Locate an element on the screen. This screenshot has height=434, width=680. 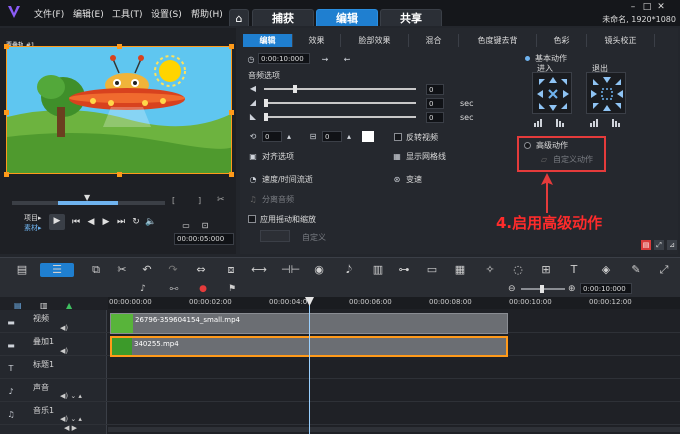
fullscreen-icon: ⤢ is located at coordinates (664, 270).